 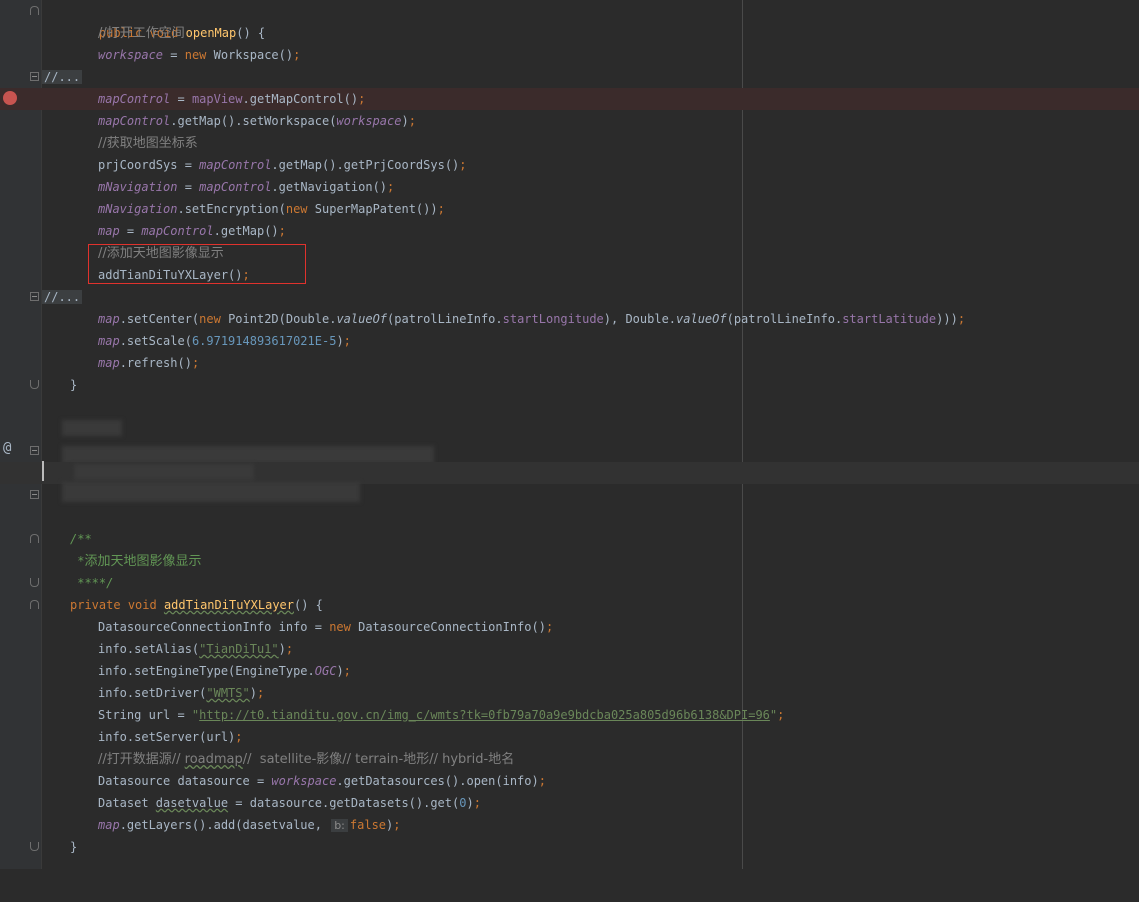 What do you see at coordinates (378, 759) in the screenshot?
I see `comment: // satellite-影像// terrain-地形// hybrid-地名` at bounding box center [378, 759].